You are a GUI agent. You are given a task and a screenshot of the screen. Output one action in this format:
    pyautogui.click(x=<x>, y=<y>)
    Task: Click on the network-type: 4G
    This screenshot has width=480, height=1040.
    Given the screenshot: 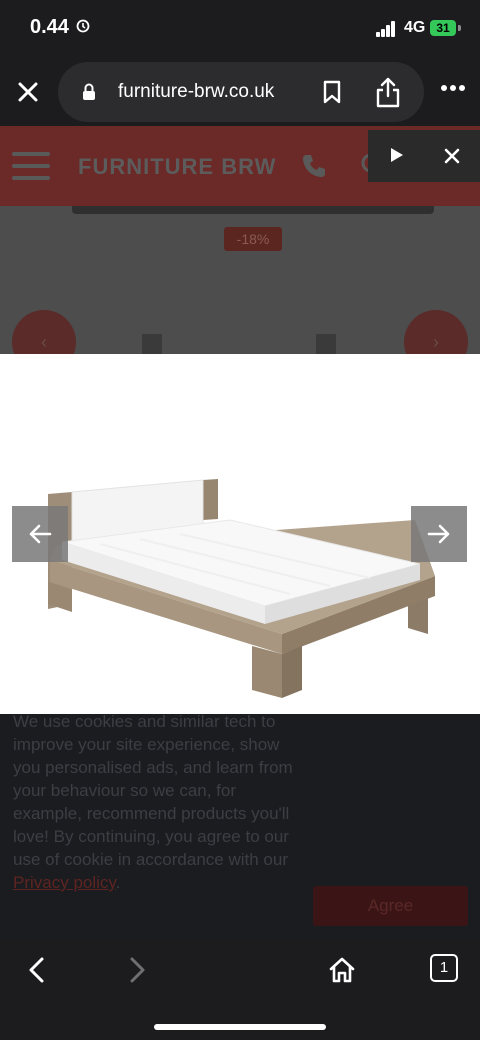 What is the action you would take?
    pyautogui.click(x=415, y=27)
    